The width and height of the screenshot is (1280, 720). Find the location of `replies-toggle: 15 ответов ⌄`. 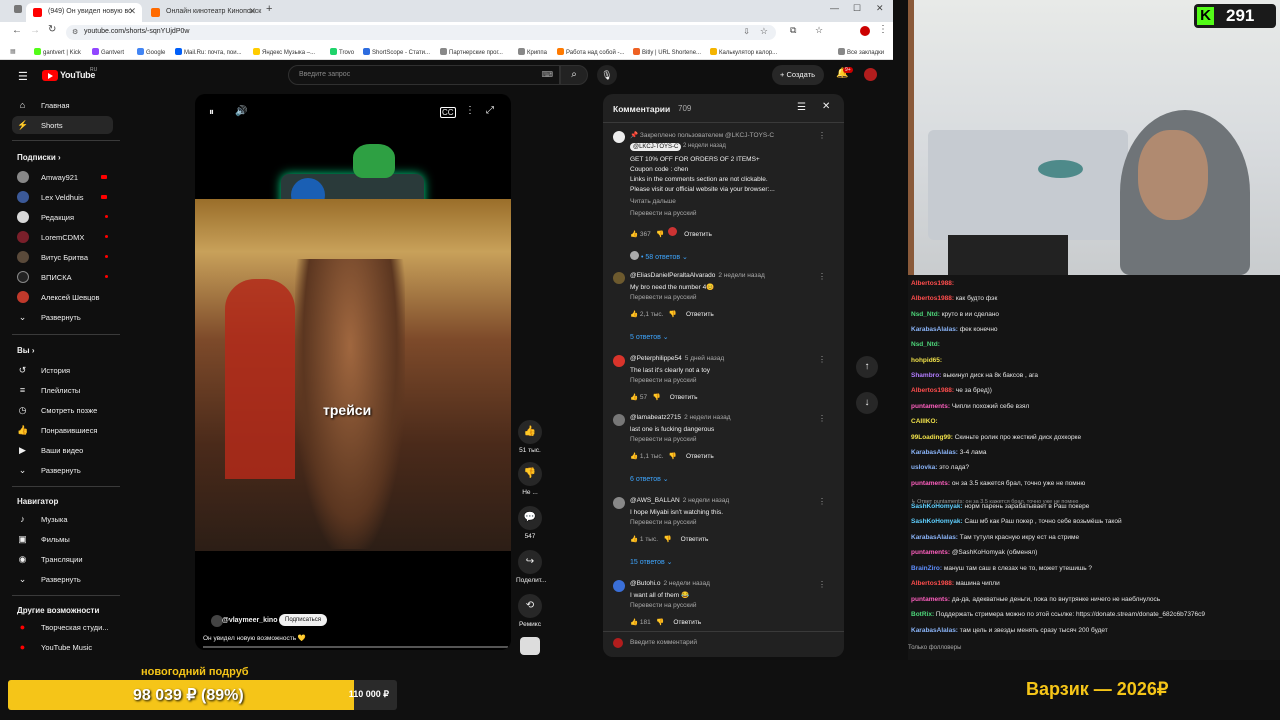

replies-toggle: 15 ответов ⌄ is located at coordinates (651, 562).